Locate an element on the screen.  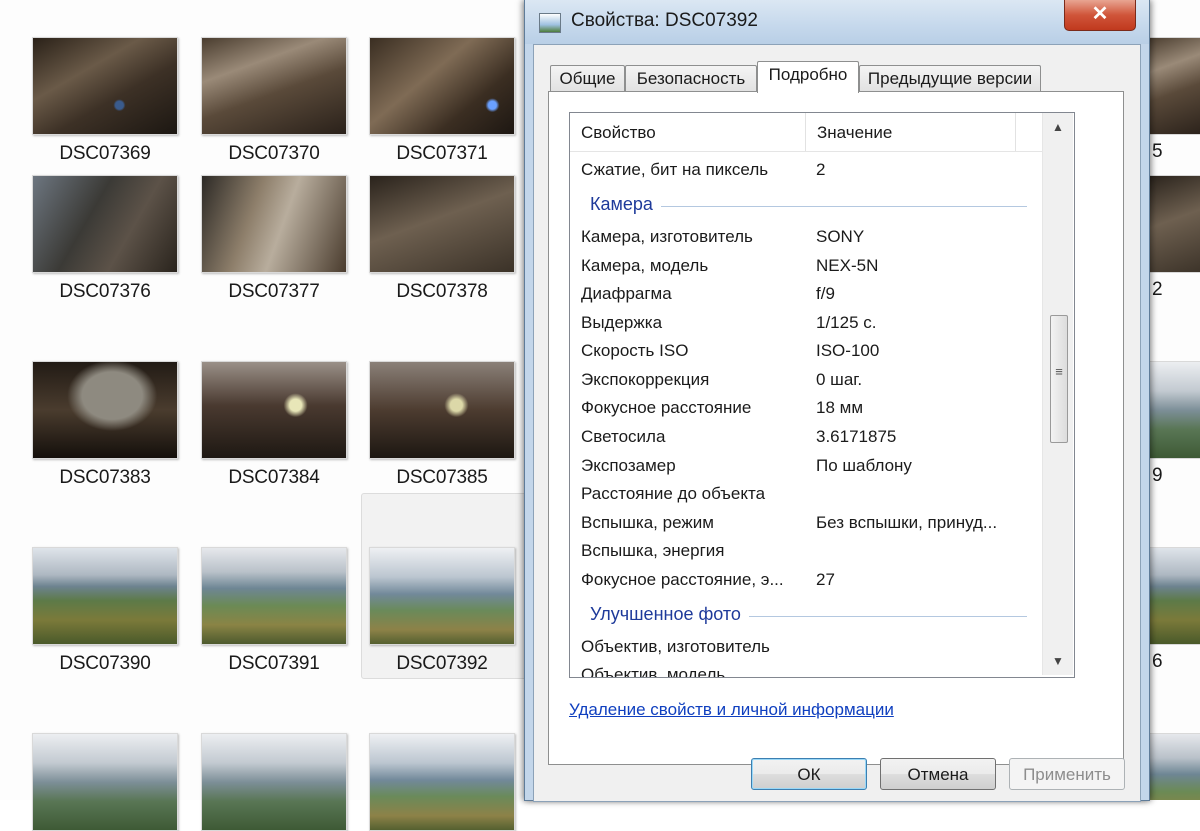
thumbnail-item: DSC07391 is located at coordinates (274, 611).